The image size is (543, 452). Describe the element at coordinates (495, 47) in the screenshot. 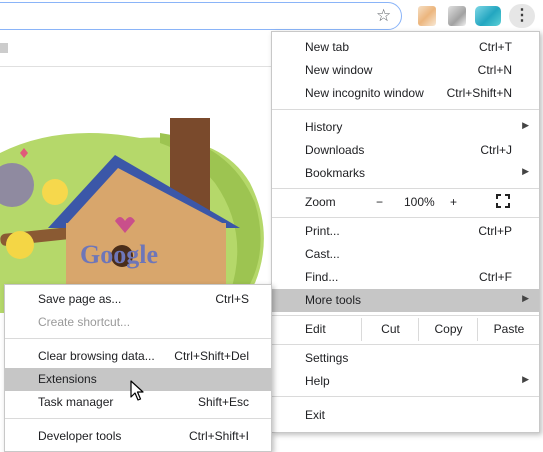

I see `menu-item-shortcut: Ctrl+T` at that location.